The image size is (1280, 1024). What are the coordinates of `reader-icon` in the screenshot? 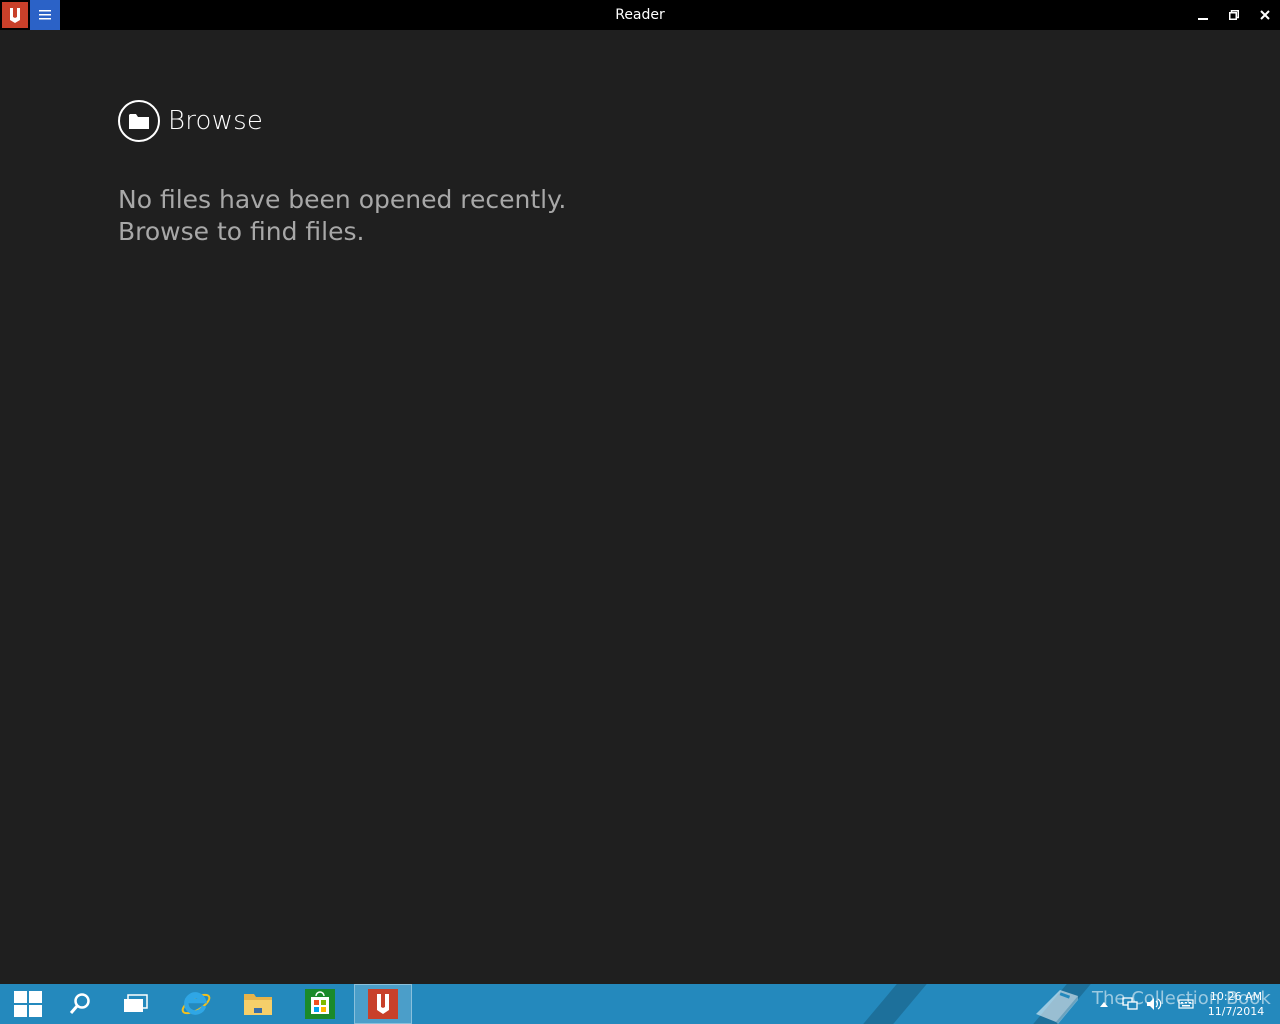 It's located at (383, 1004).